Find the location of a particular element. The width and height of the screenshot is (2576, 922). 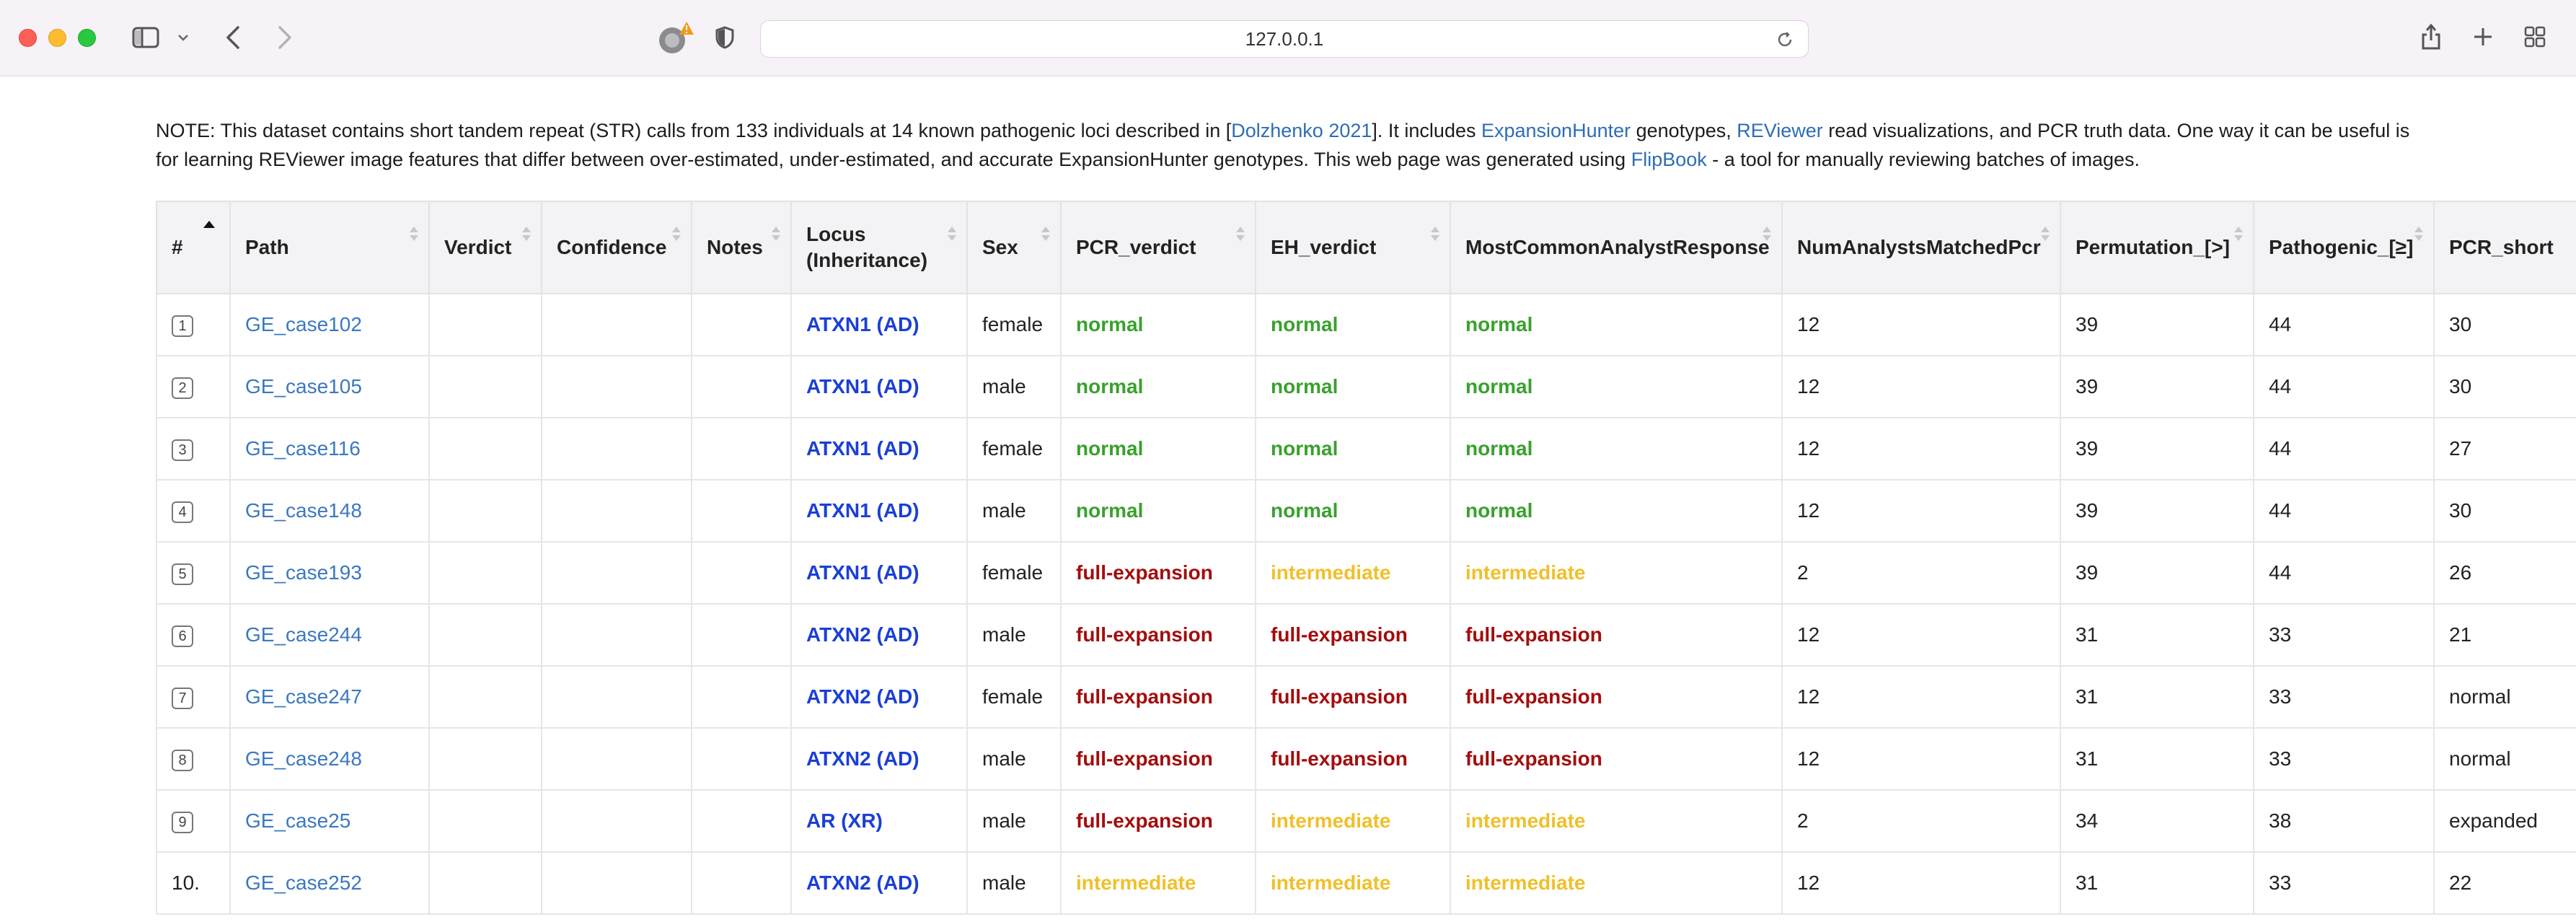

path-link: GE_case252 is located at coordinates (303, 882).